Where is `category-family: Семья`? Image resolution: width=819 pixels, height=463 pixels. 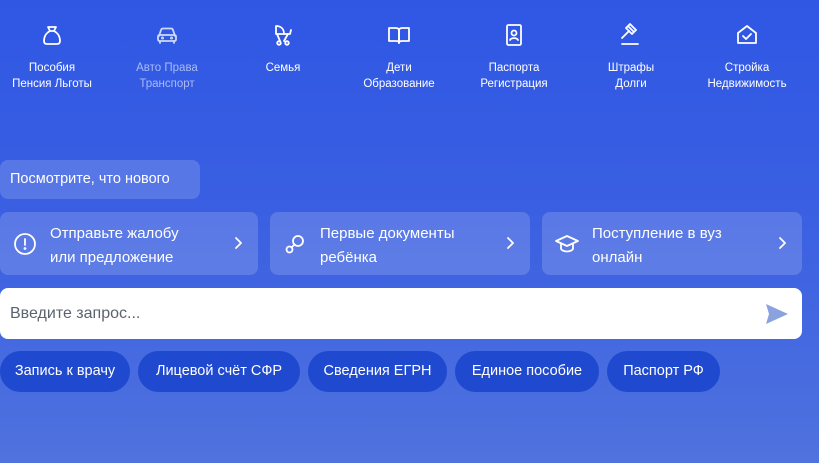
category-family: Семья is located at coordinates (283, 49).